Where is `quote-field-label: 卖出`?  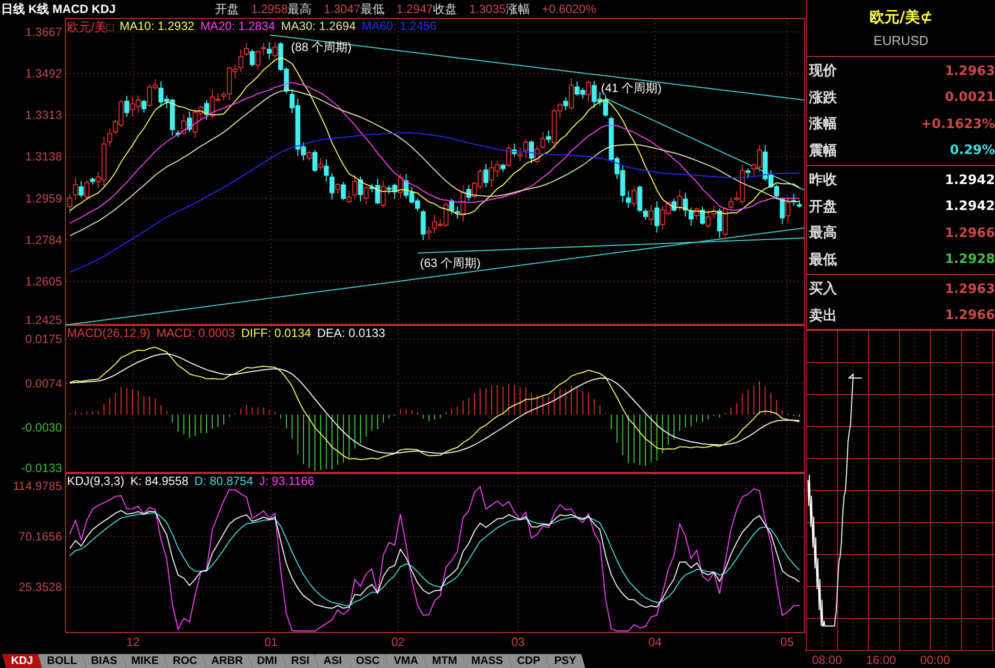
quote-field-label: 卖出 is located at coordinates (823, 315).